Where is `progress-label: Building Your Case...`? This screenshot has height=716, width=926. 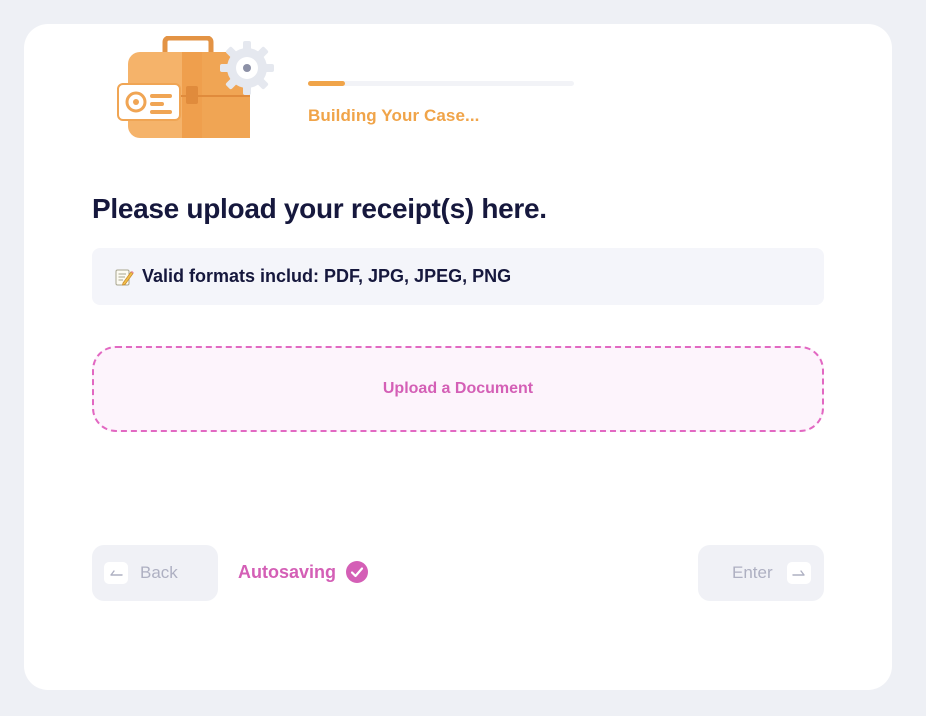 progress-label: Building Your Case... is located at coordinates (394, 115).